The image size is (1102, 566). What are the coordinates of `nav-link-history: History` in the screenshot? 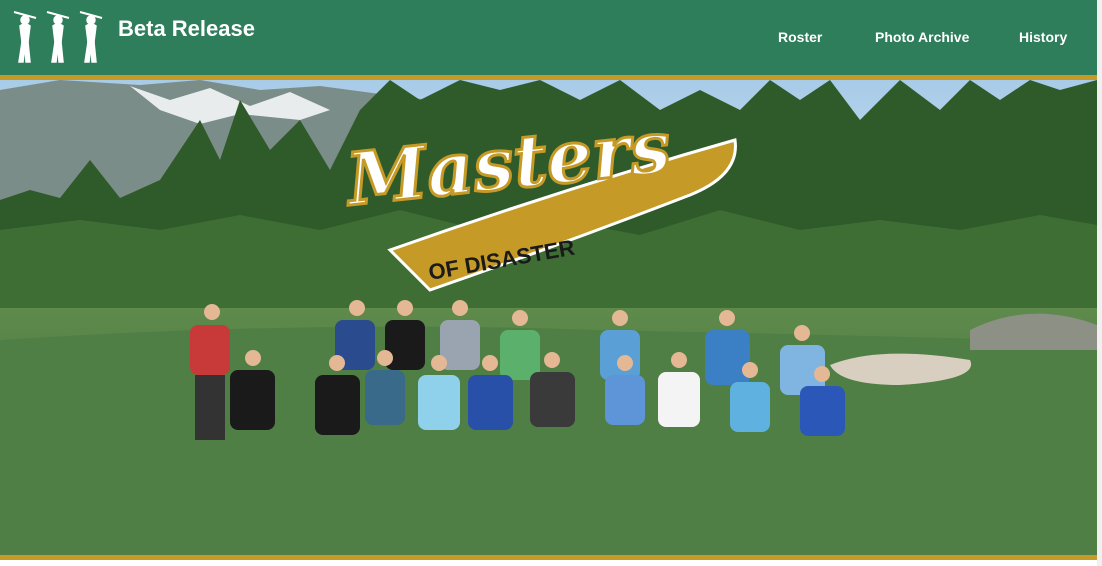 It's located at (1043, 37).